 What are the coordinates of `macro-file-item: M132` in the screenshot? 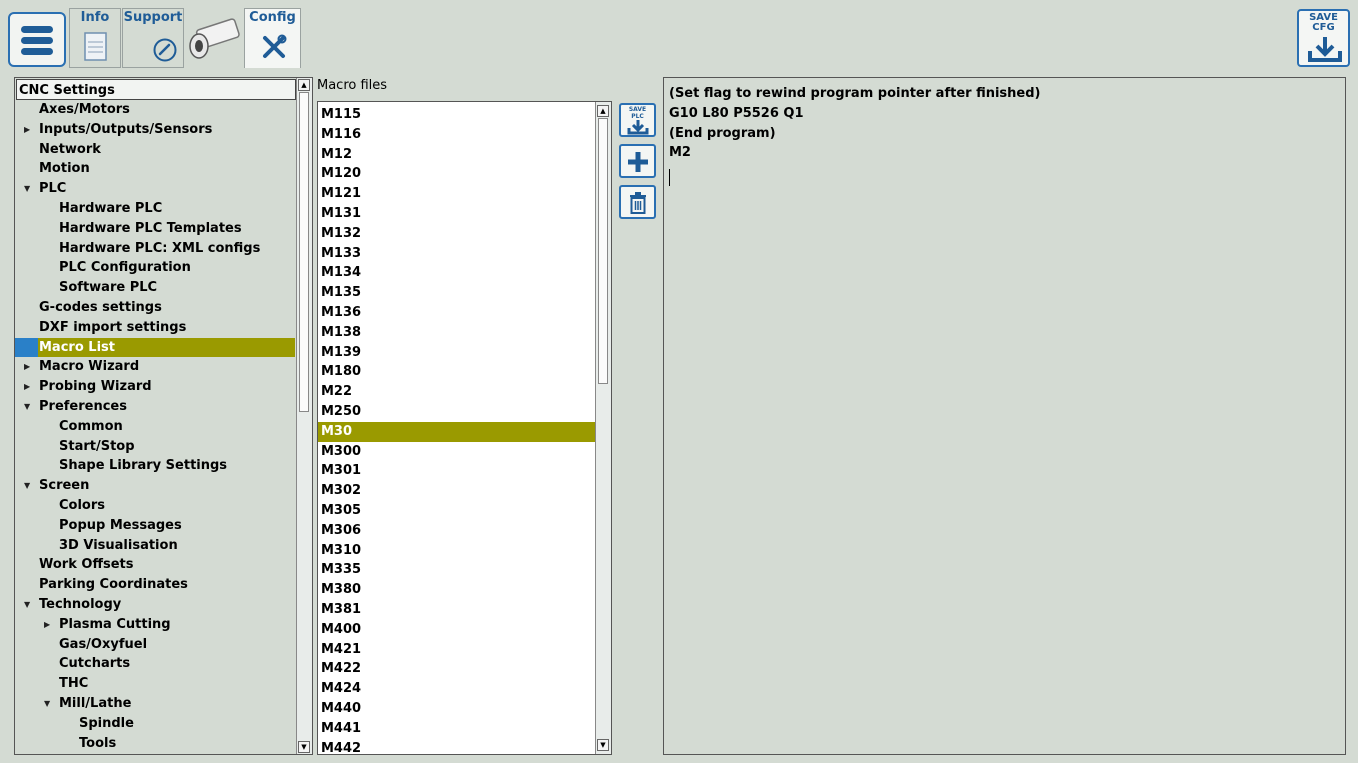 It's located at (458, 234).